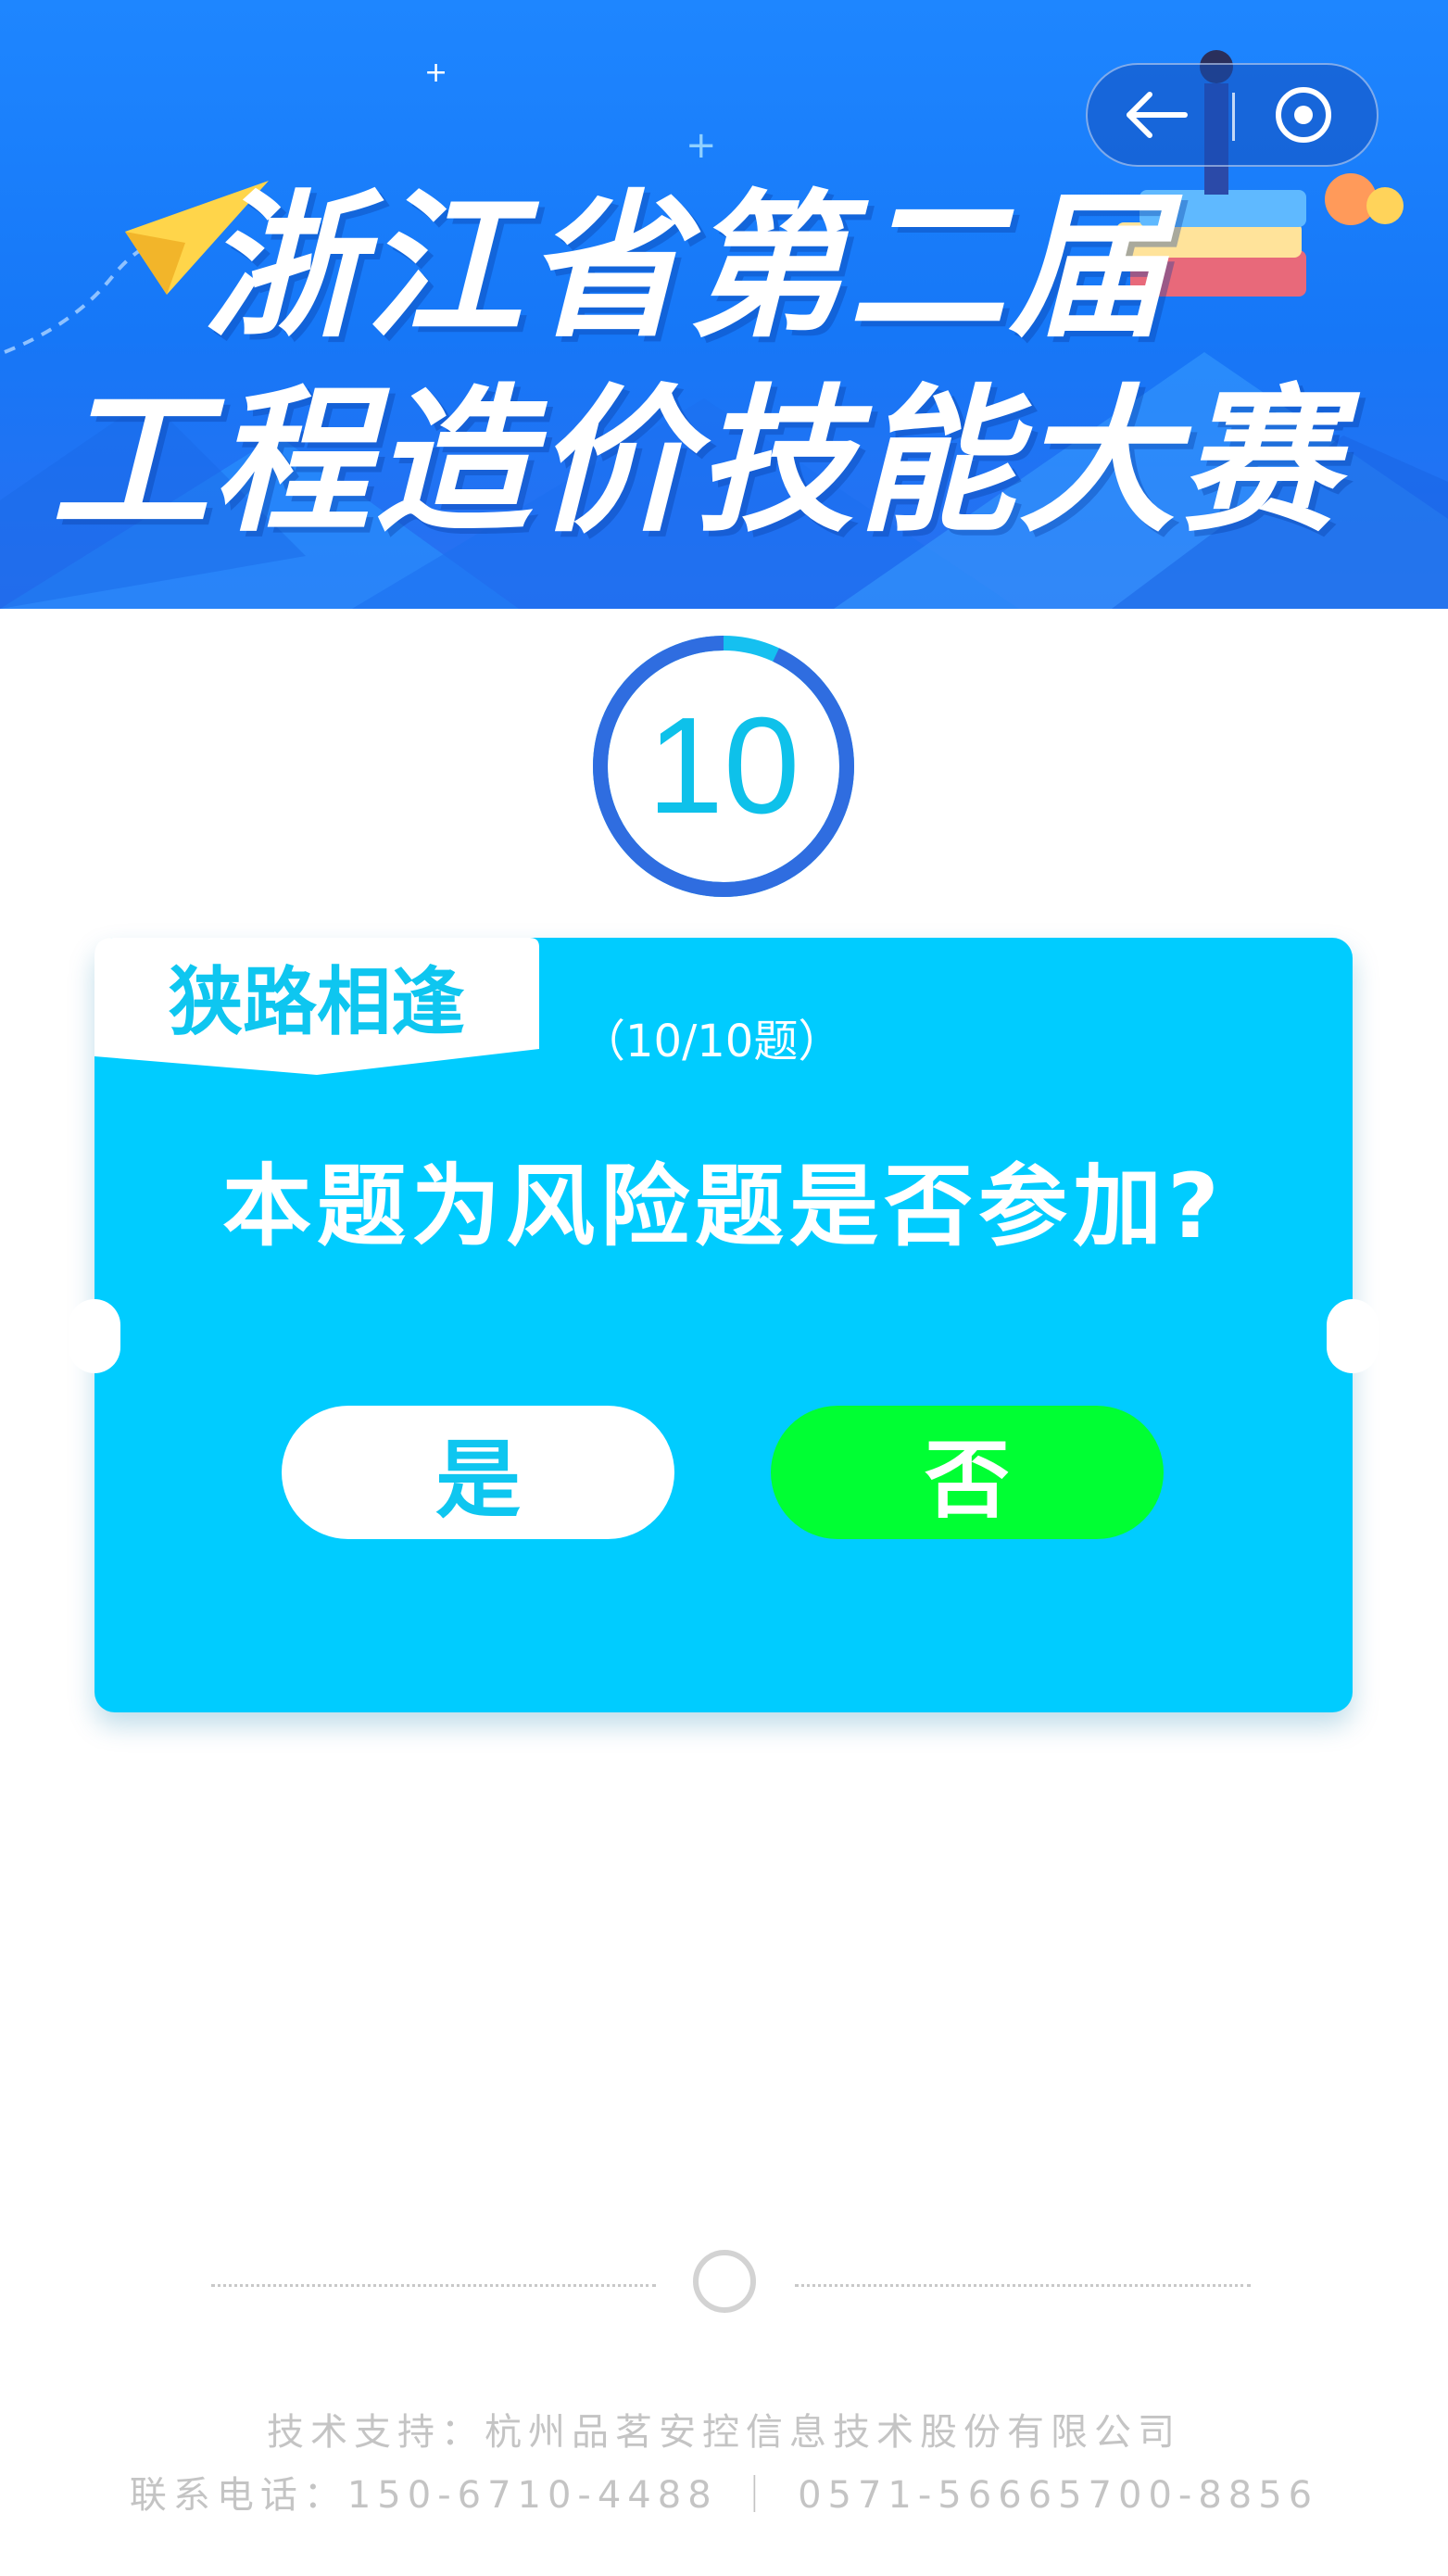 This screenshot has height=2576, width=1448. I want to click on footer-divider-left, so click(433, 2285).